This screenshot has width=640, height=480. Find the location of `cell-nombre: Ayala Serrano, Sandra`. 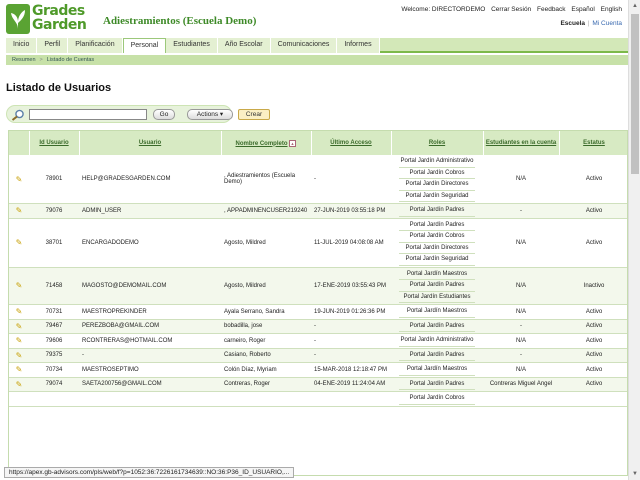

cell-nombre: Ayala Serrano, Sandra is located at coordinates (266, 312).